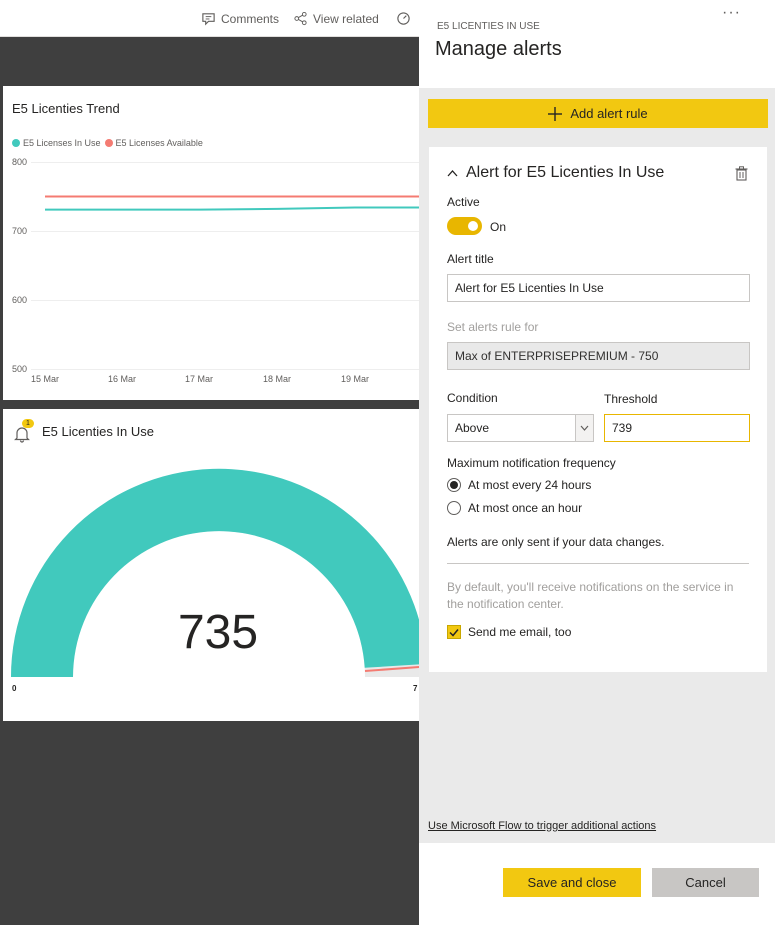 Image resolution: width=775 pixels, height=925 pixels. Describe the element at coordinates (472, 428) in the screenshot. I see `condition-value: Above` at that location.